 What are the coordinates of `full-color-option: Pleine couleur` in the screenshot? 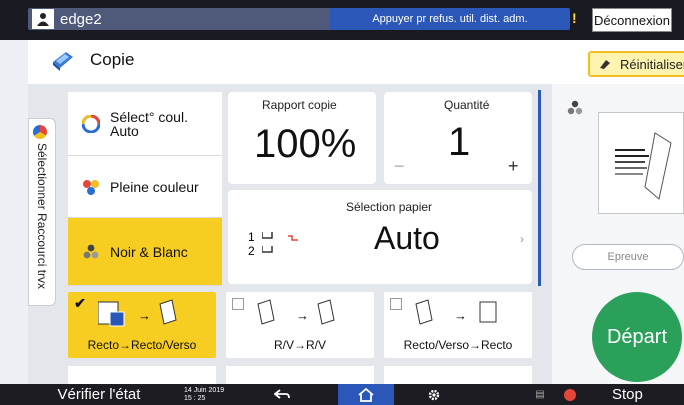 It's located at (145, 187).